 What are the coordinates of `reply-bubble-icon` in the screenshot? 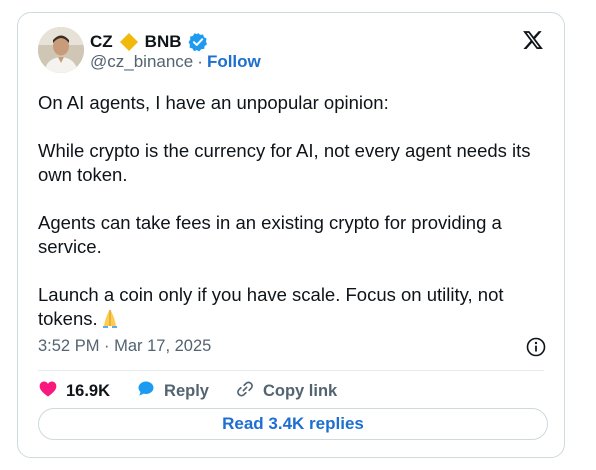 It's located at (146, 391).